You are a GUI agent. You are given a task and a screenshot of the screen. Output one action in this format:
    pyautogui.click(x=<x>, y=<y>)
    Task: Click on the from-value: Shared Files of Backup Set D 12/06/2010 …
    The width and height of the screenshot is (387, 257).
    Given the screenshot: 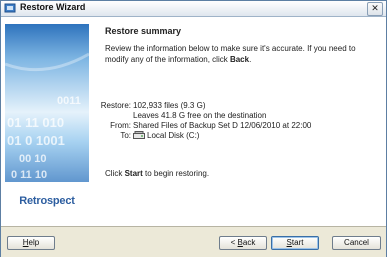 What is the action you would take?
    pyautogui.click(x=222, y=125)
    